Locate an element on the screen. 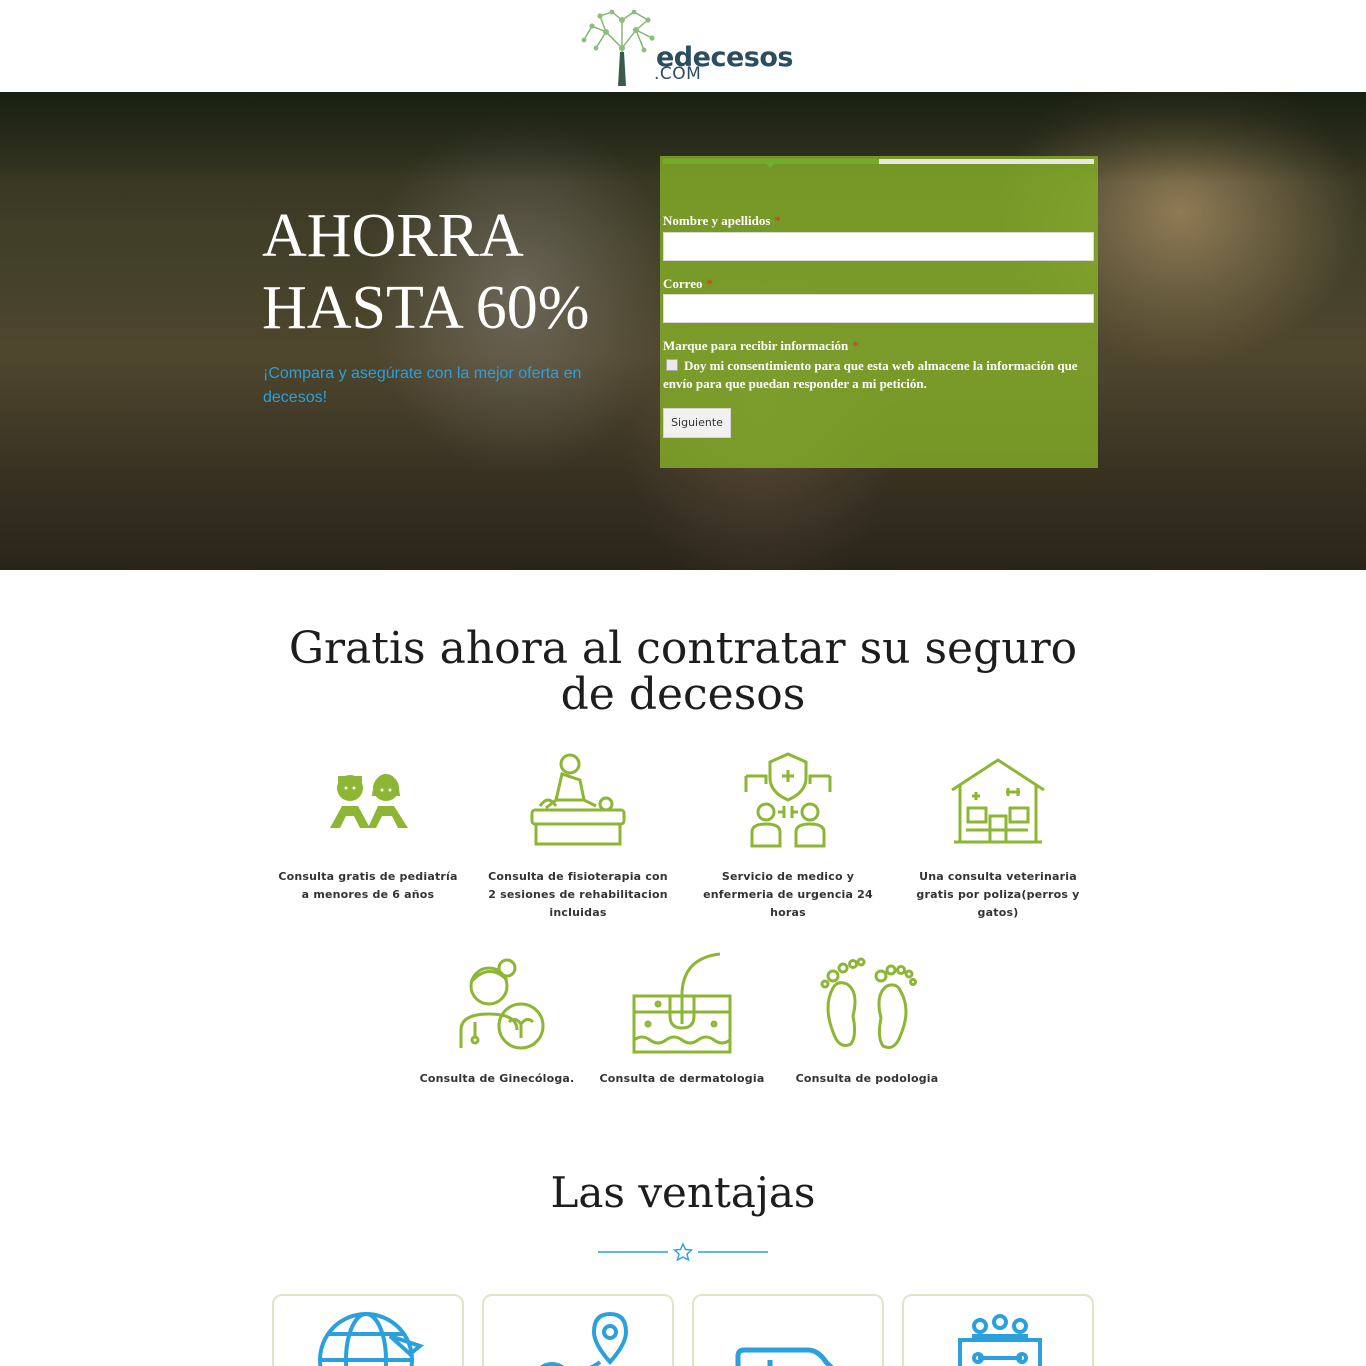 The image size is (1366, 1366). service-label: Consulta de dermatologia is located at coordinates (682, 1078).